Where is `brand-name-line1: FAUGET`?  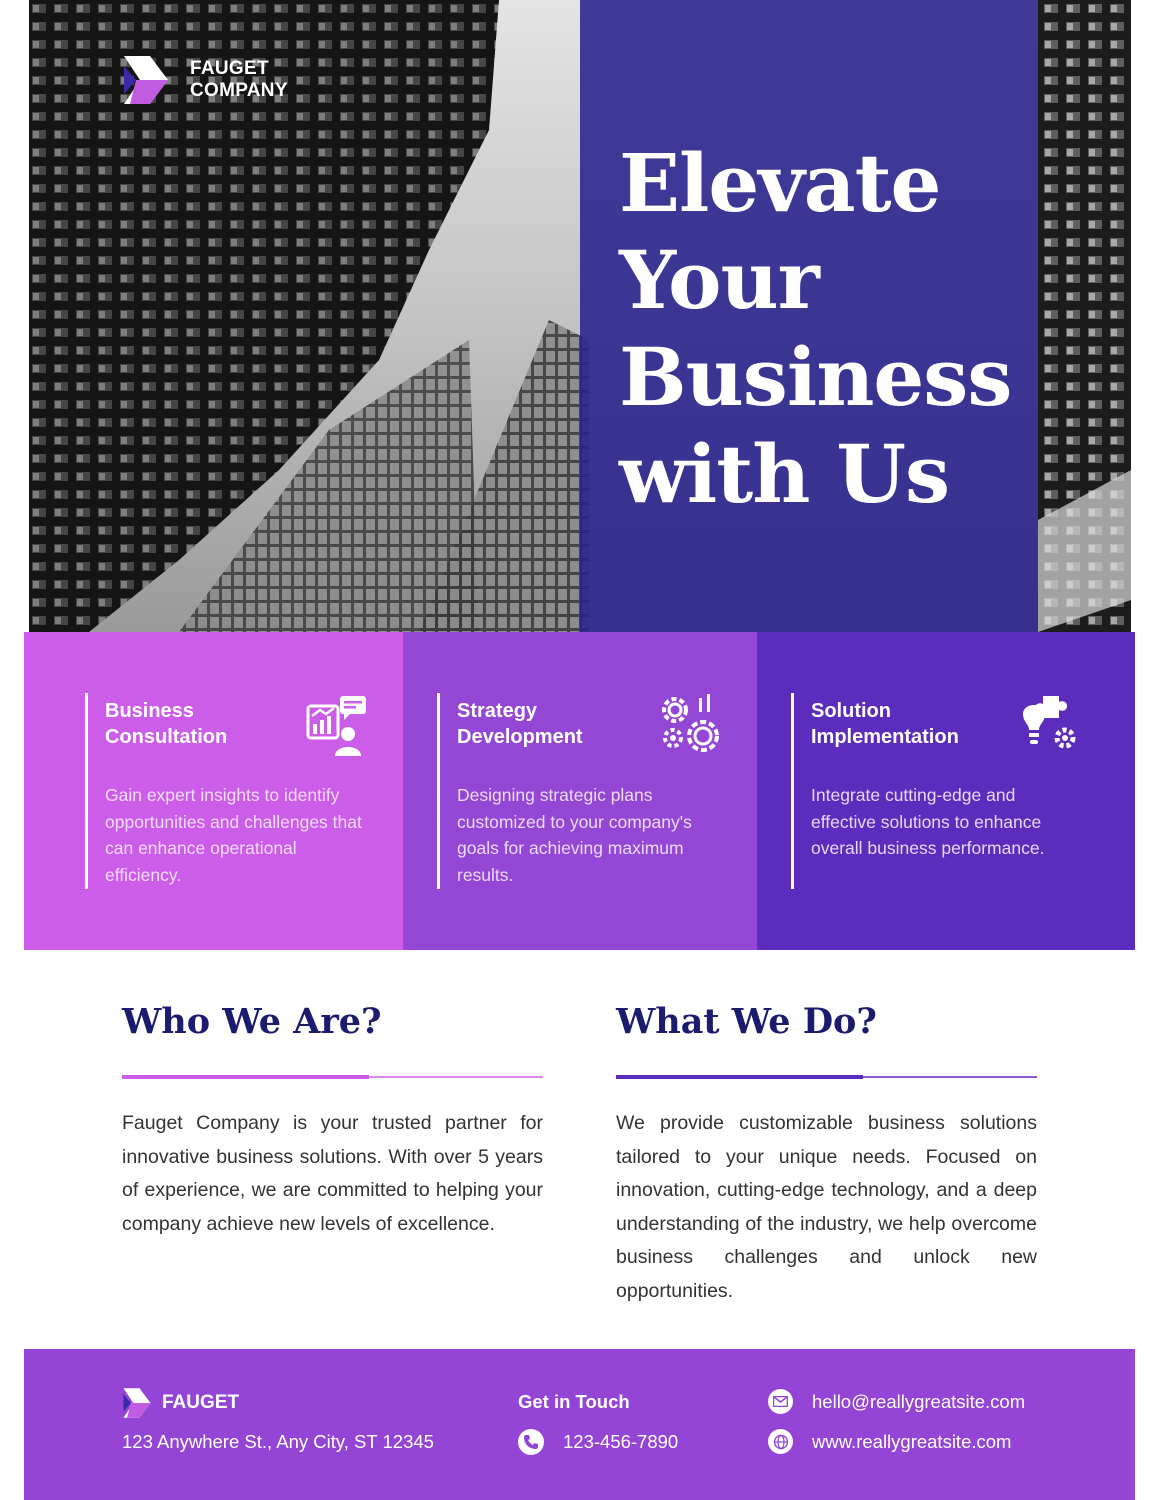 brand-name-line1: FAUGET is located at coordinates (229, 68).